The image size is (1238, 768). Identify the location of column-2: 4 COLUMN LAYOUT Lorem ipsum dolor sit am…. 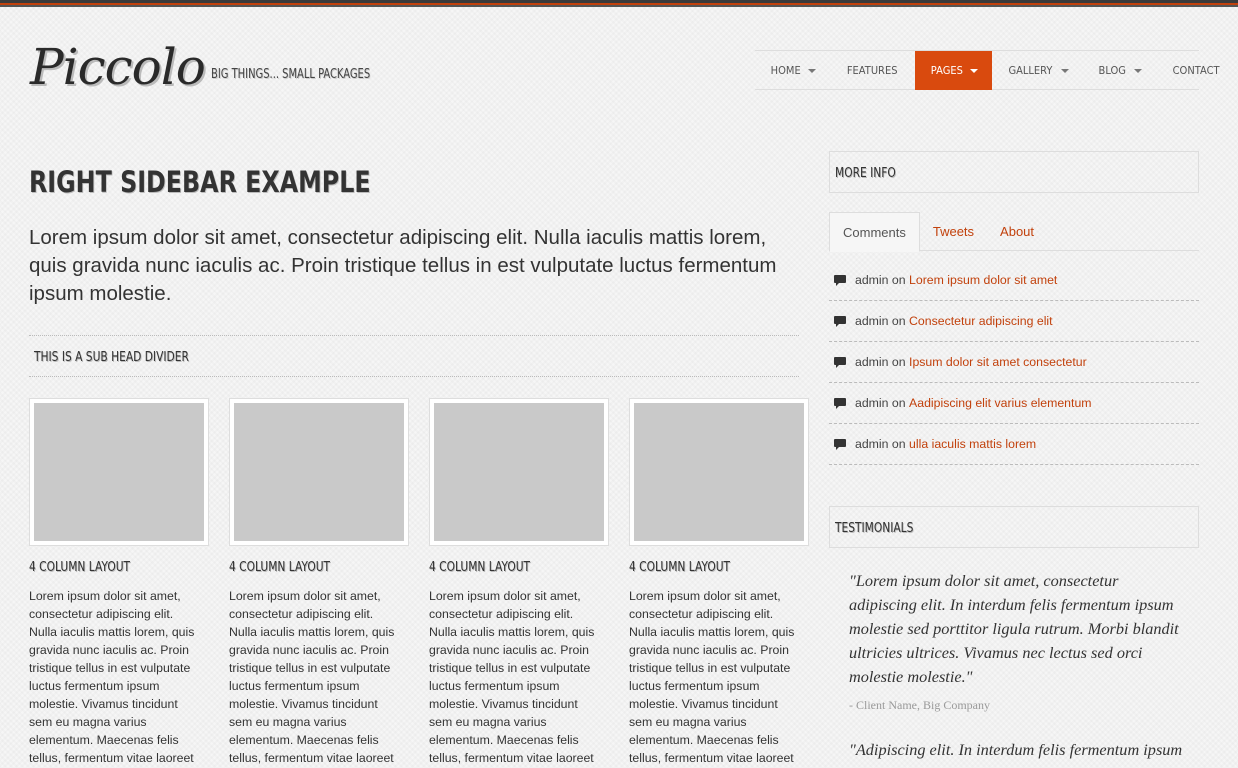
(319, 582).